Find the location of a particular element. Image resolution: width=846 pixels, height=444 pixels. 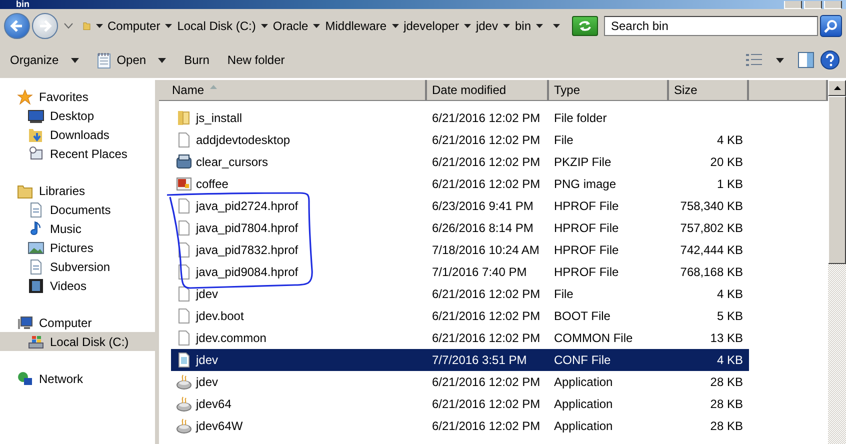

toolbar-button: New folder is located at coordinates (256, 60).